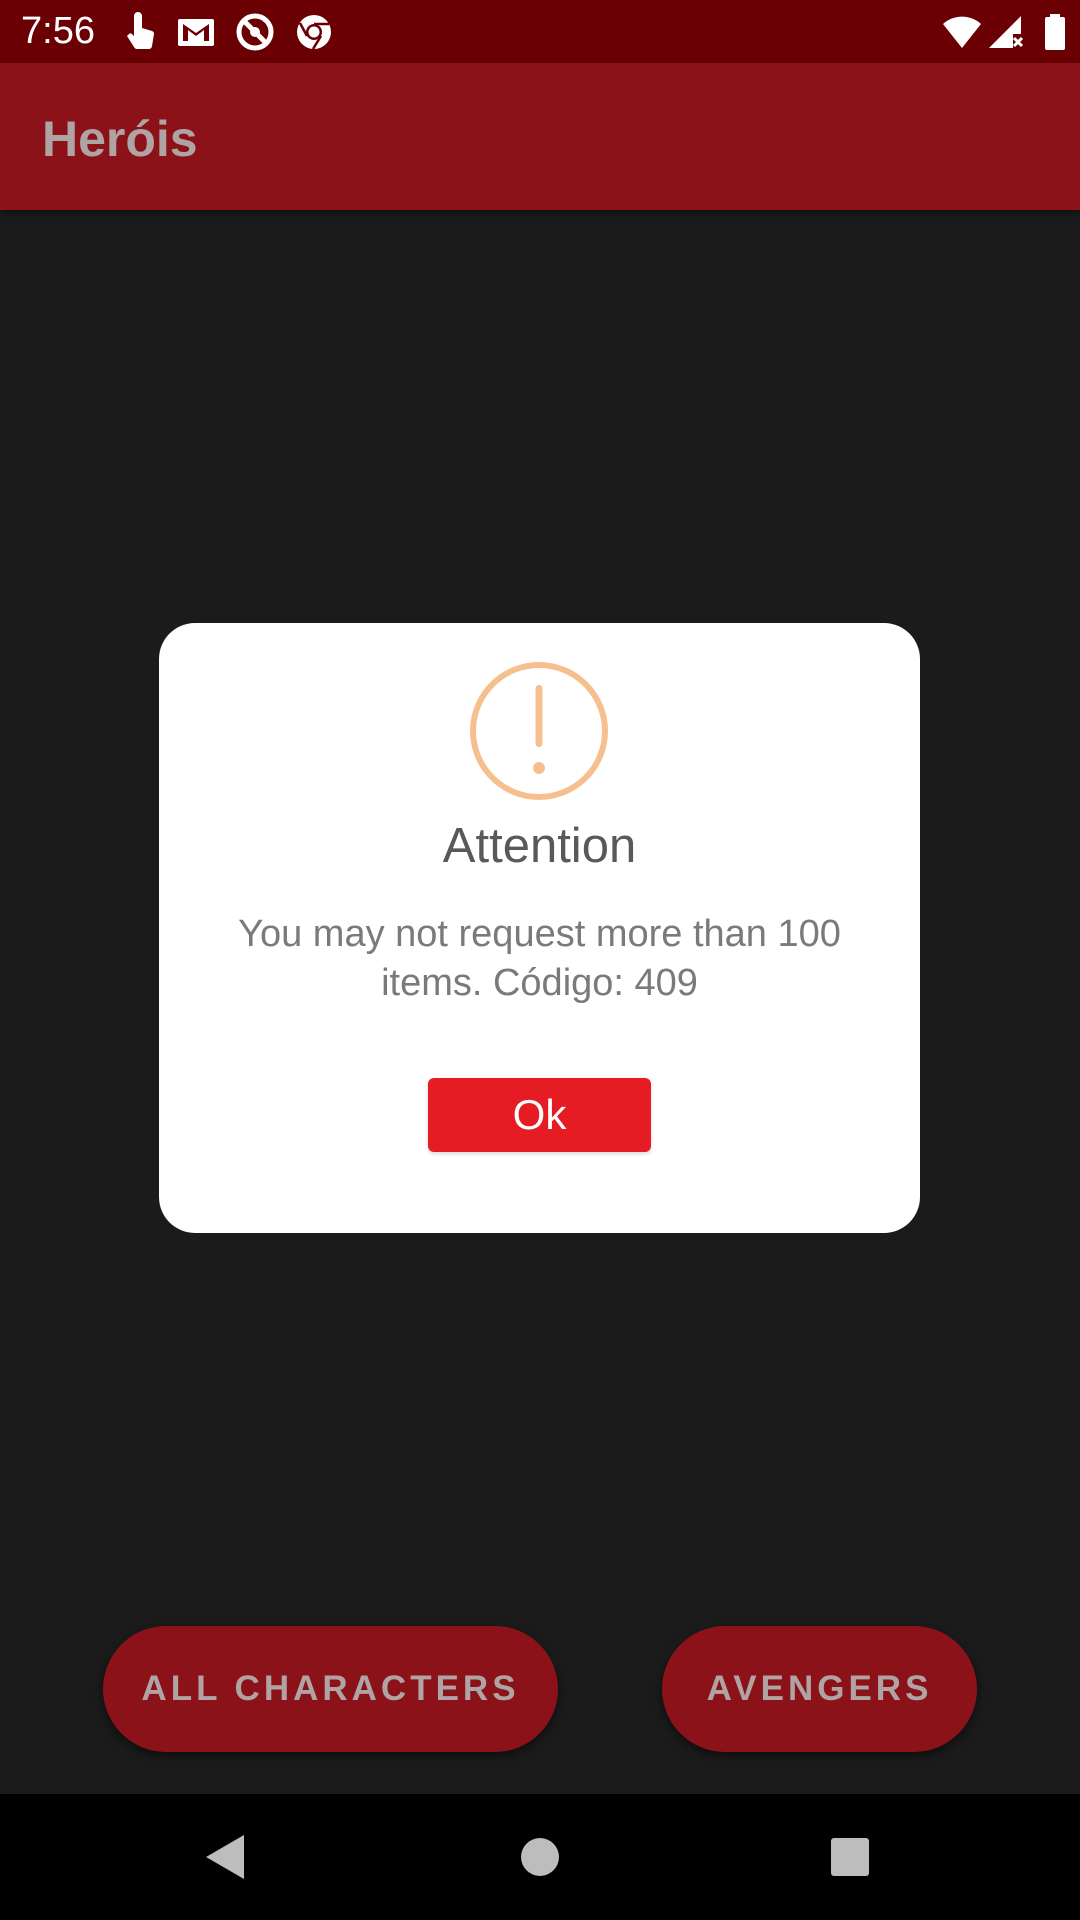 This screenshot has width=1080, height=1920. Describe the element at coordinates (196, 32) in the screenshot. I see `gmail-icon` at that location.